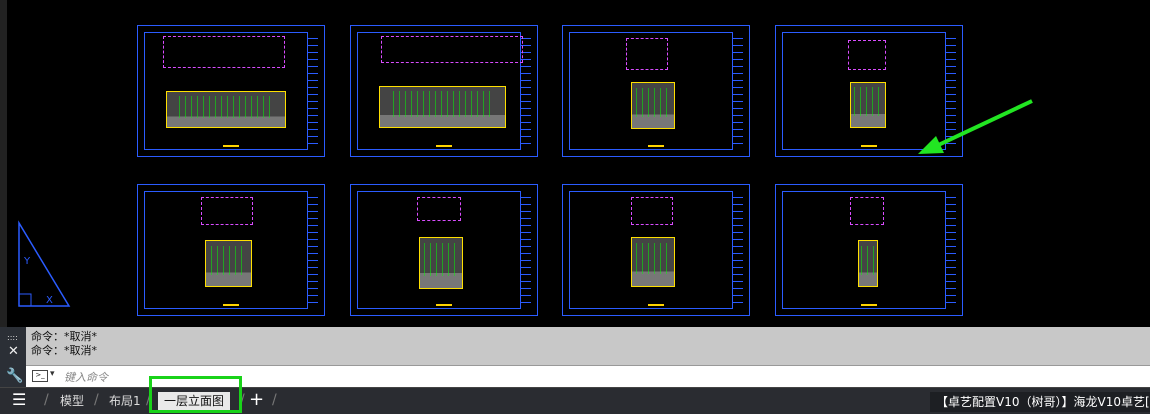  Describe the element at coordinates (13, 351) in the screenshot. I see `close-icon: ✕` at that location.